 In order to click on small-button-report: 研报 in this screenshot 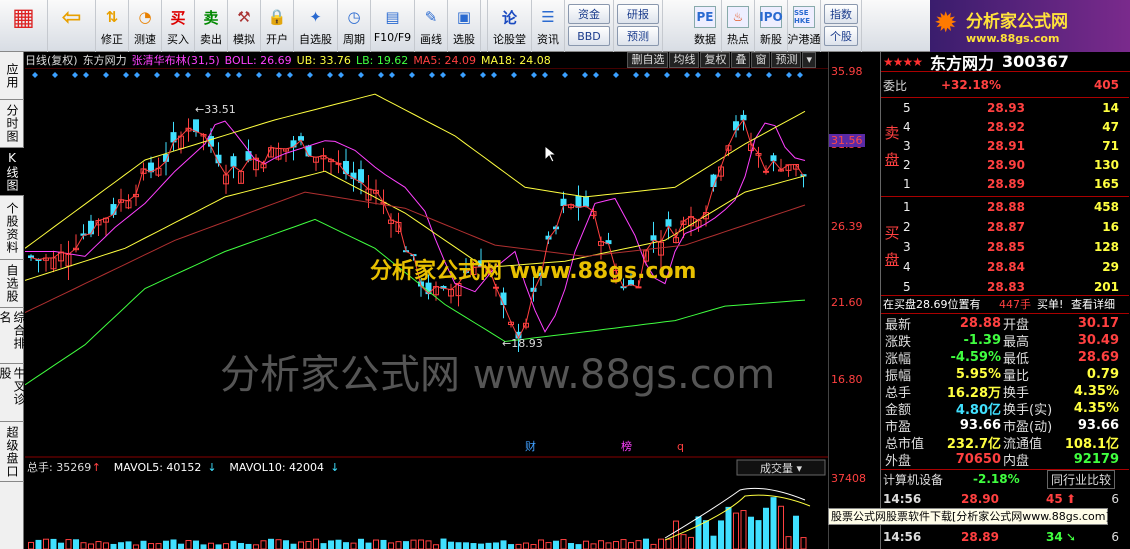, I will do `click(638, 14)`.